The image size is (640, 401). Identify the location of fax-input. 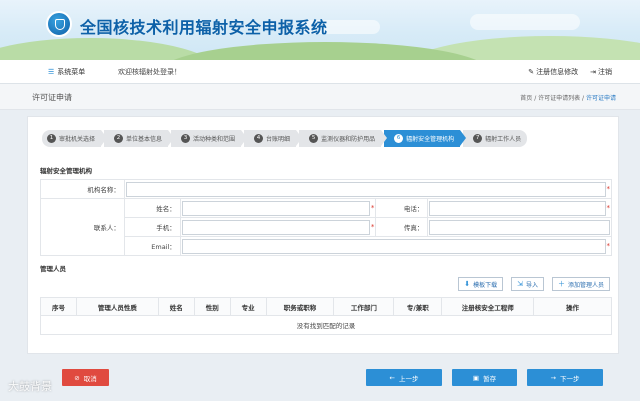
(519, 227).